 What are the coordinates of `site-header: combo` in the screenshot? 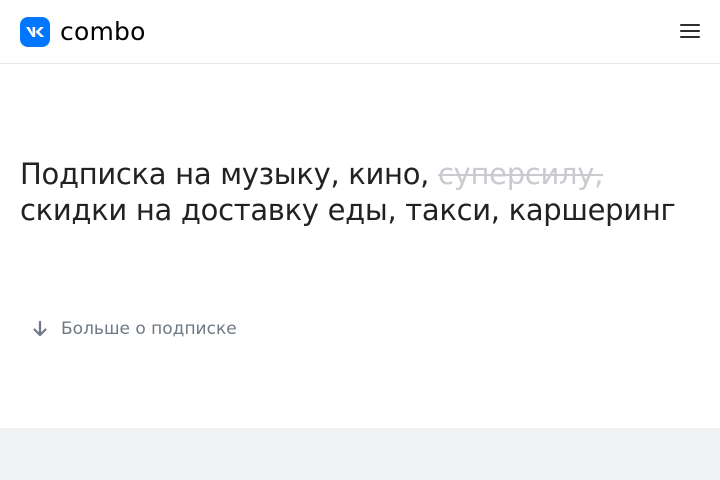 It's located at (360, 32).